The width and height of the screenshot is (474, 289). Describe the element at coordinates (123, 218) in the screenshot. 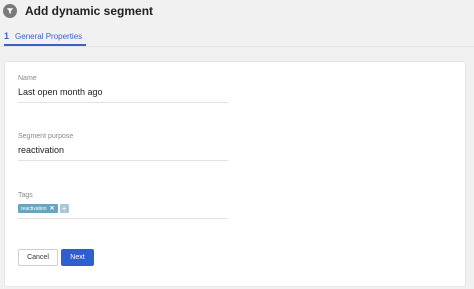

I see `tags-underline` at that location.